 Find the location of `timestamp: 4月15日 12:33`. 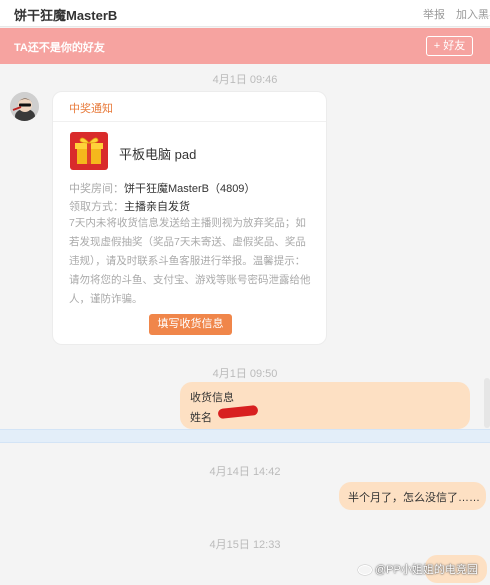

timestamp: 4月15日 12:33 is located at coordinates (245, 545).